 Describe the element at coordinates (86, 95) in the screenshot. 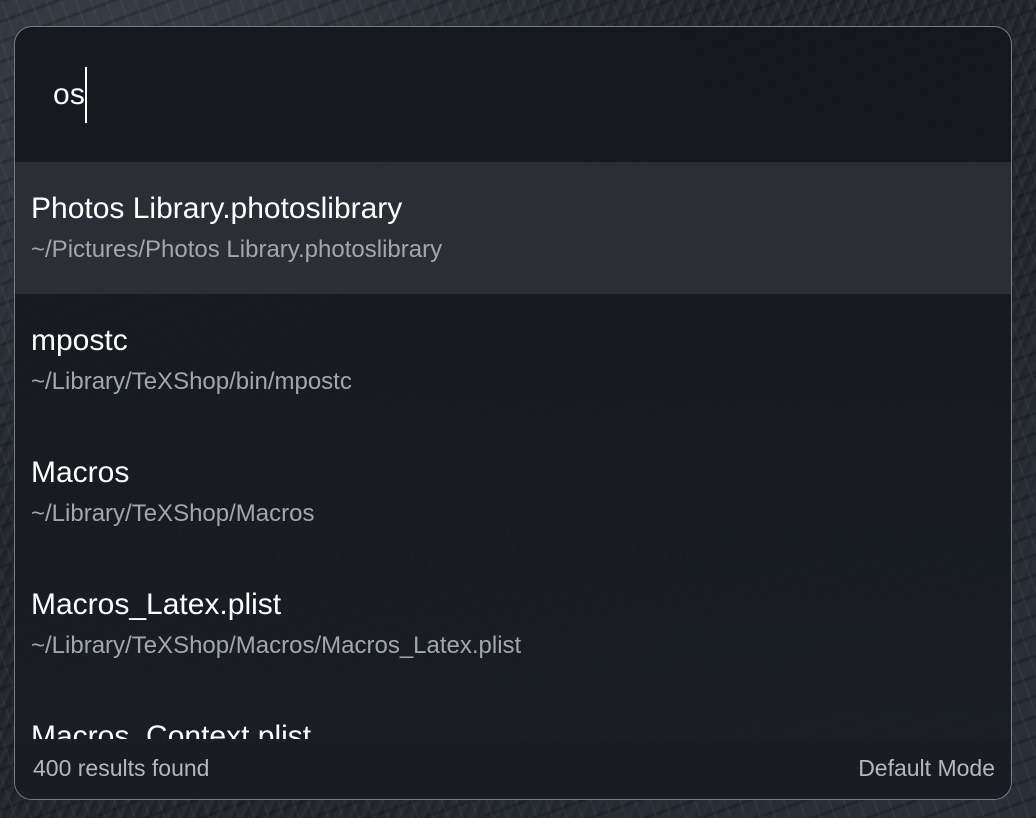

I see `text-caret` at that location.